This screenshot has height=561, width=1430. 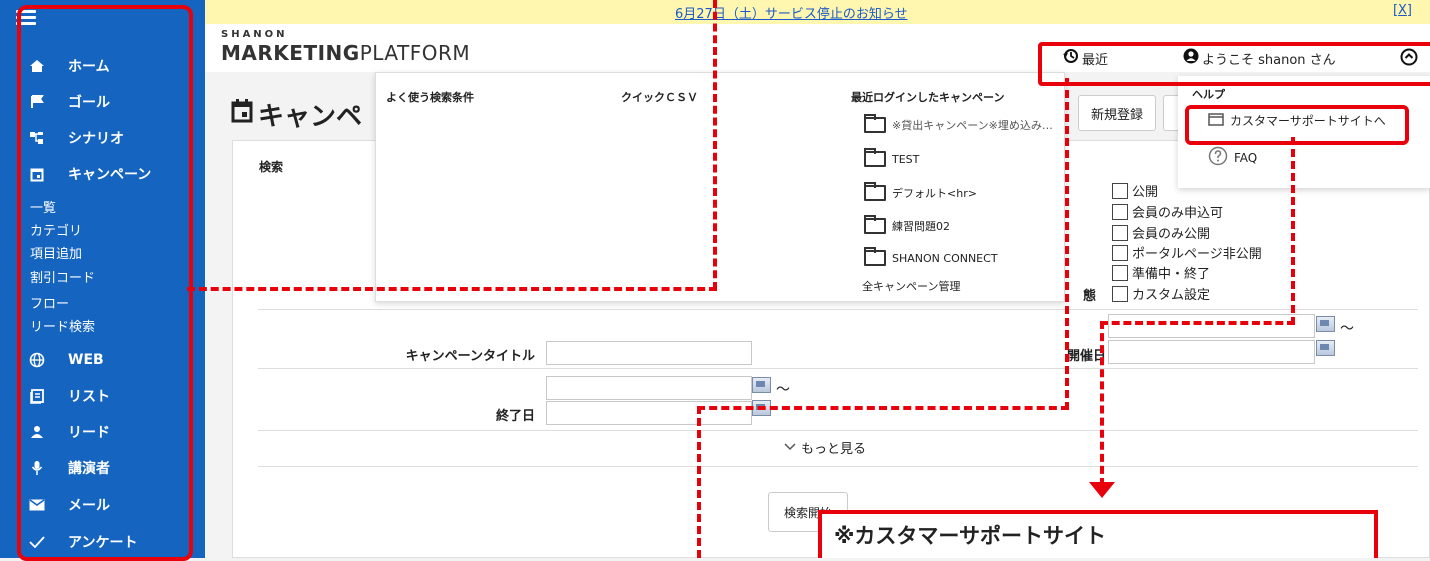 I want to click on campaign-name: 練習問題02, so click(x=921, y=226).